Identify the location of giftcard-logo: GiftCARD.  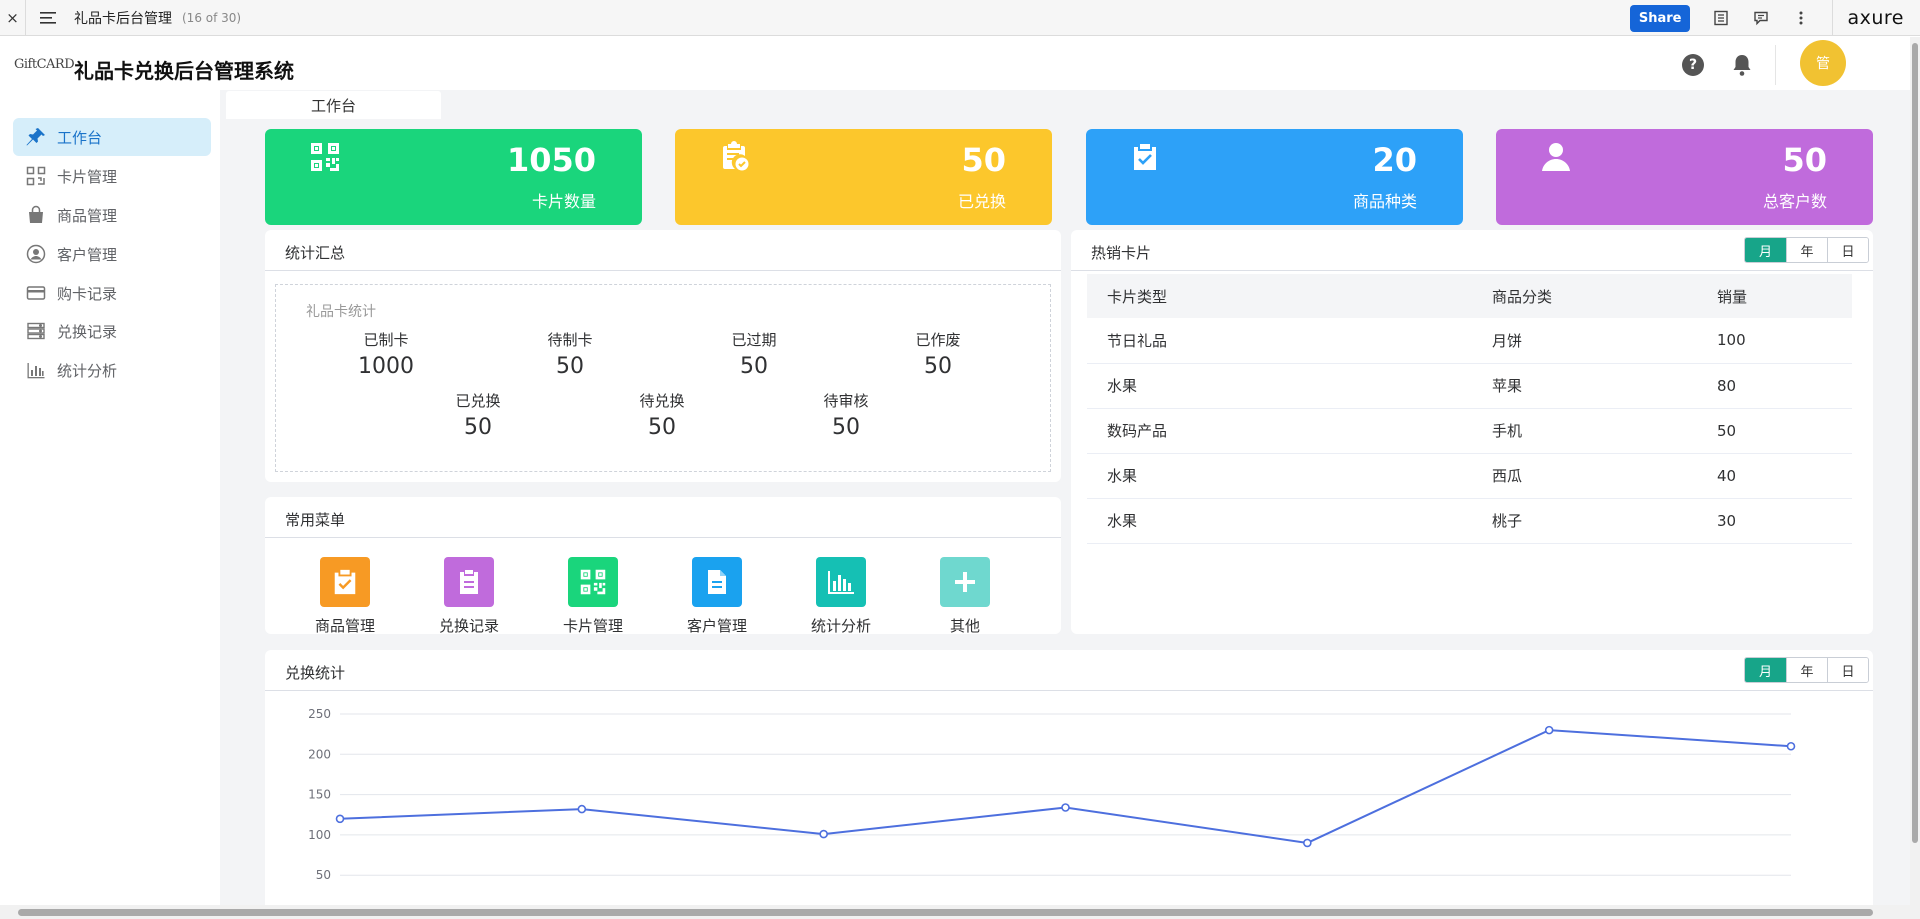
(44, 64).